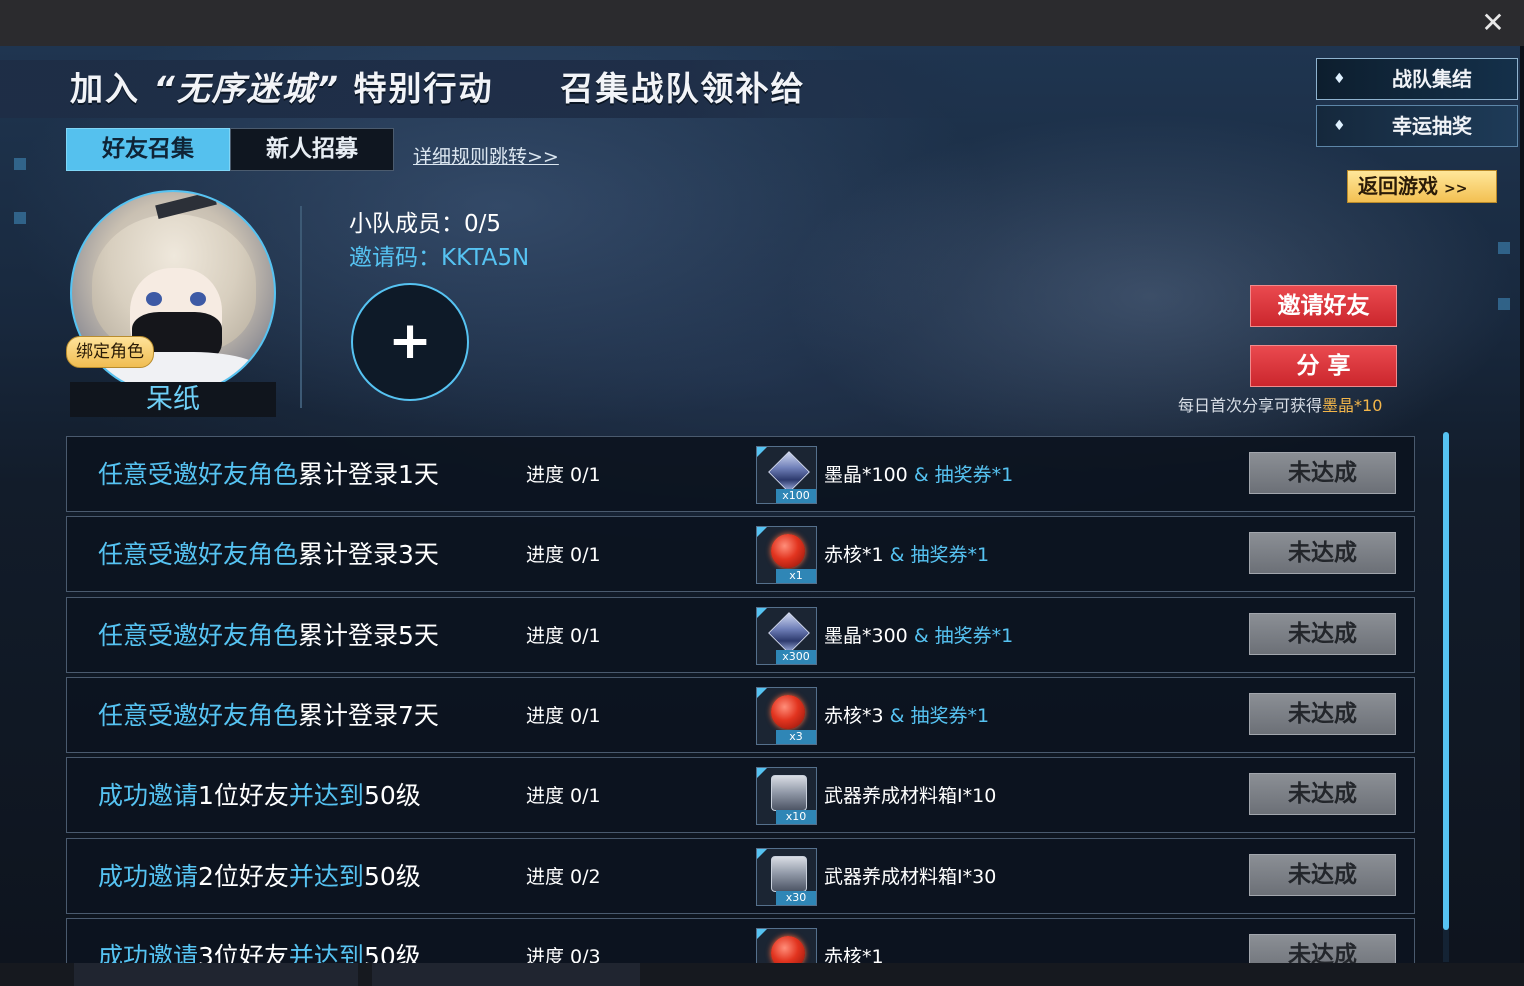  Describe the element at coordinates (683, 88) in the screenshot. I see `title-suffix: 召集战队领补给` at that location.